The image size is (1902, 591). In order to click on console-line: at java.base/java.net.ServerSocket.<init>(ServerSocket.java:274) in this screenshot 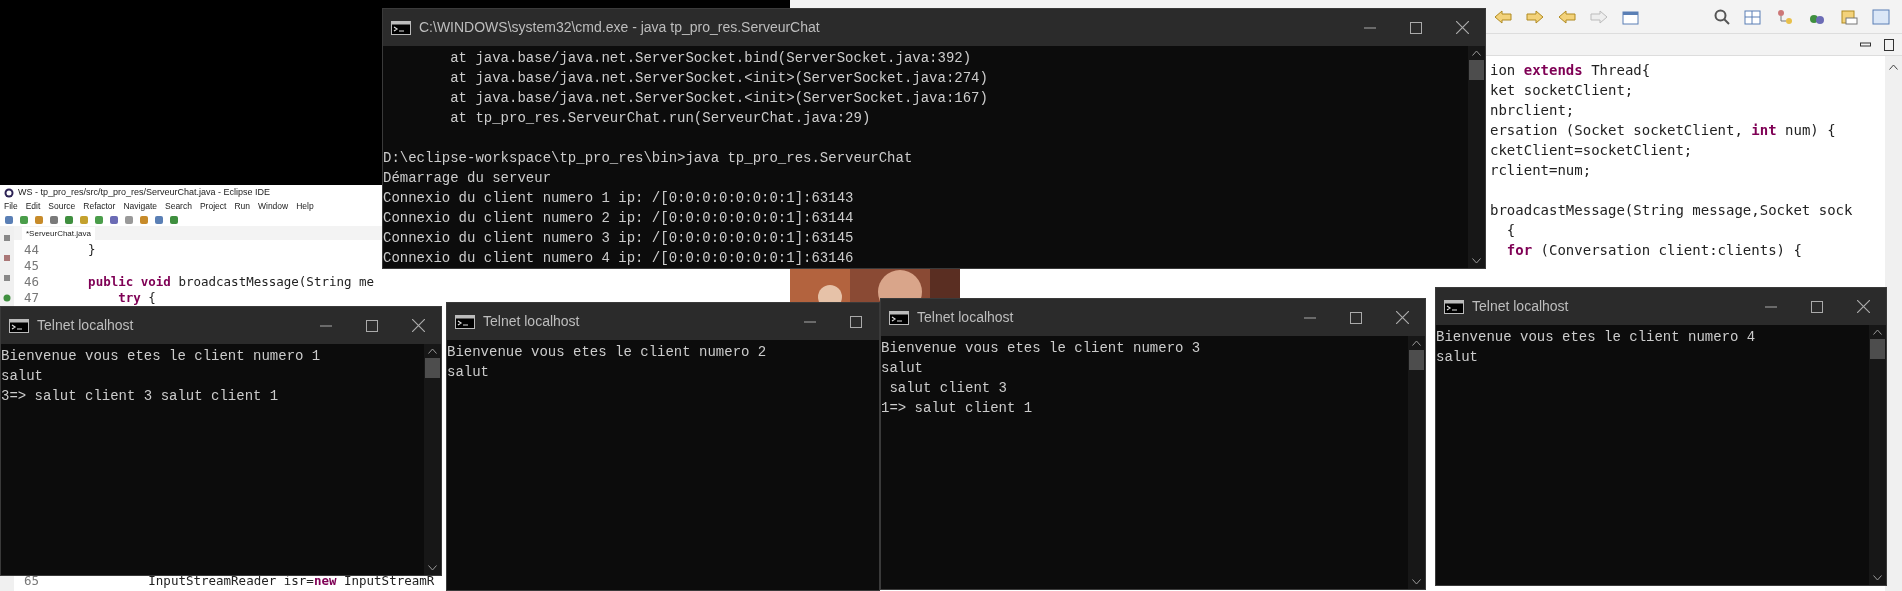, I will do `click(718, 78)`.